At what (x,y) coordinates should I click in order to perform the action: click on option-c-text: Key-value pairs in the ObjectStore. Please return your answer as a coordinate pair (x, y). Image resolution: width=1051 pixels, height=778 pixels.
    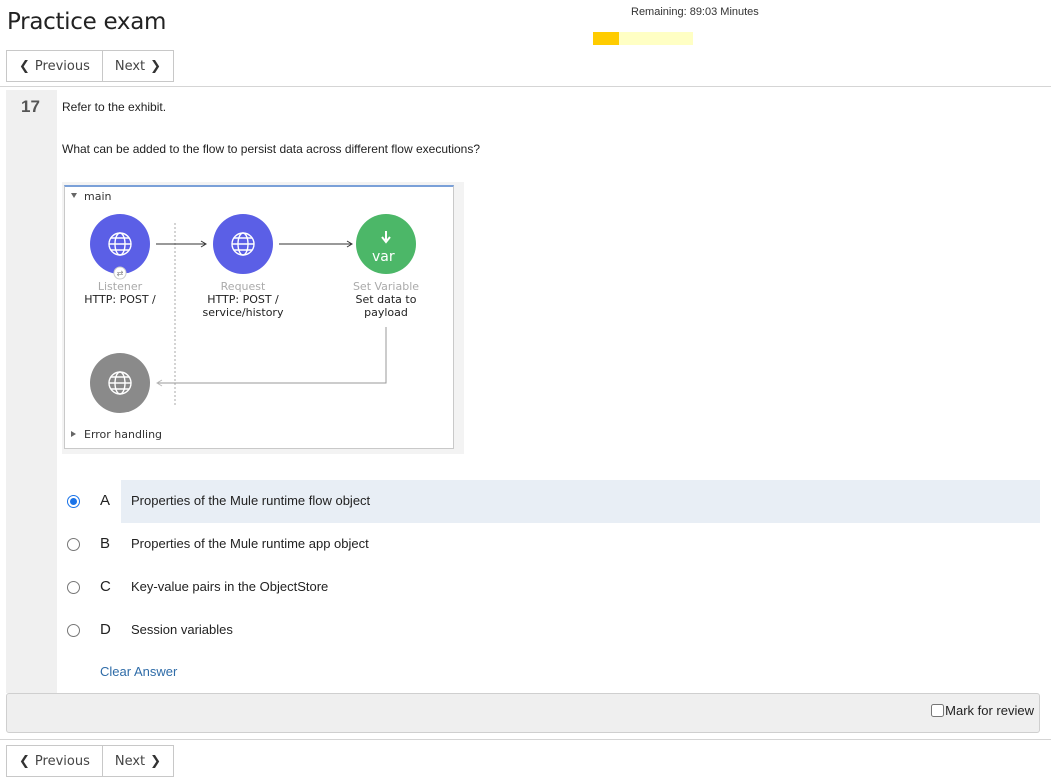
    Looking at the image, I should click on (229, 586).